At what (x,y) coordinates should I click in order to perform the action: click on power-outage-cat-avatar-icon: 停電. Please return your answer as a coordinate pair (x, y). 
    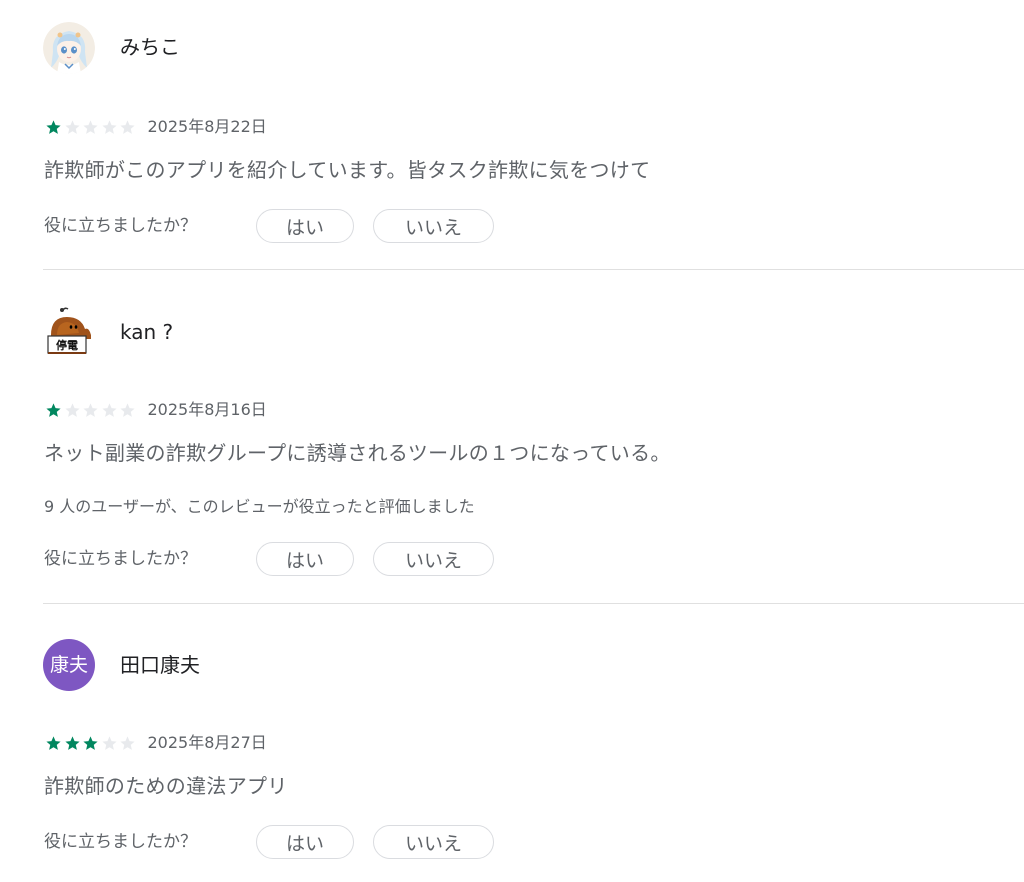
    Looking at the image, I should click on (69, 331).